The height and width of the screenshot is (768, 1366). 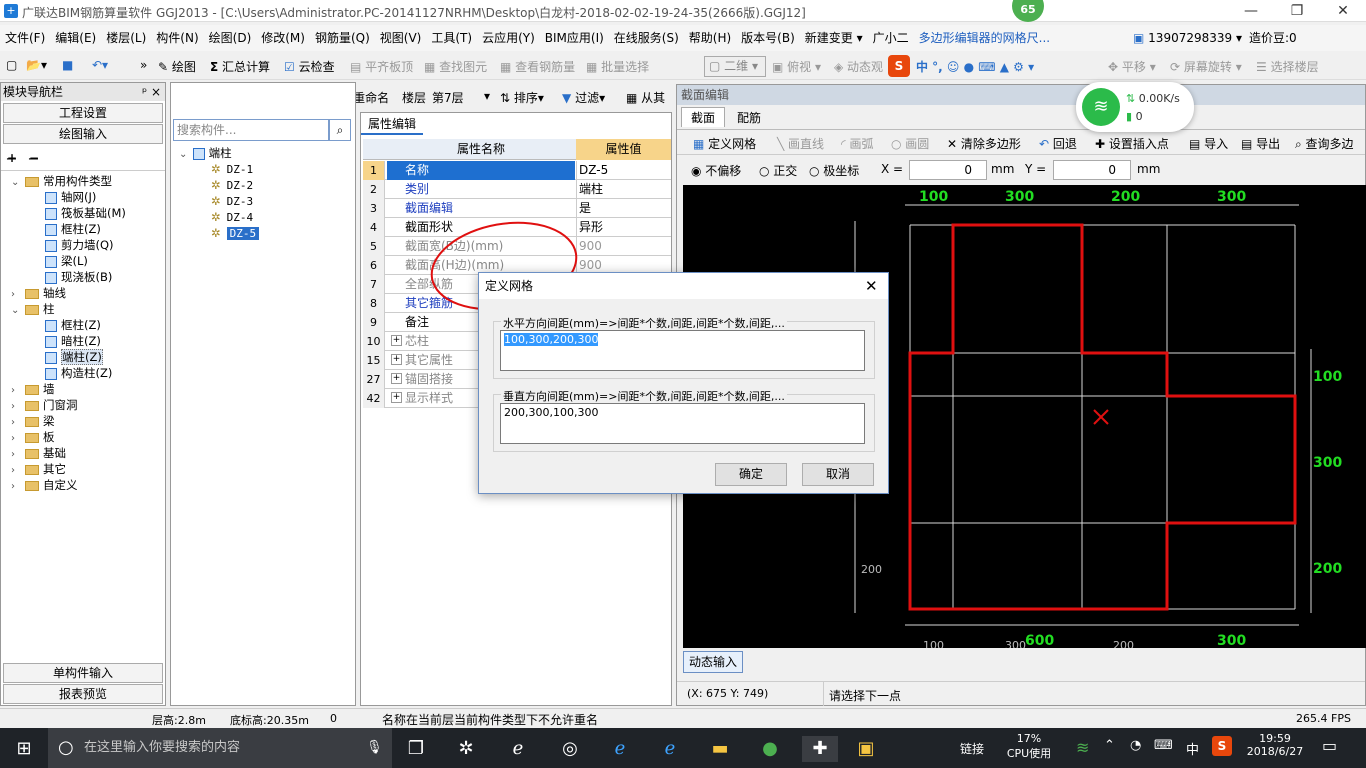 What do you see at coordinates (703, 117) in the screenshot?
I see `tab-section: 截面` at bounding box center [703, 117].